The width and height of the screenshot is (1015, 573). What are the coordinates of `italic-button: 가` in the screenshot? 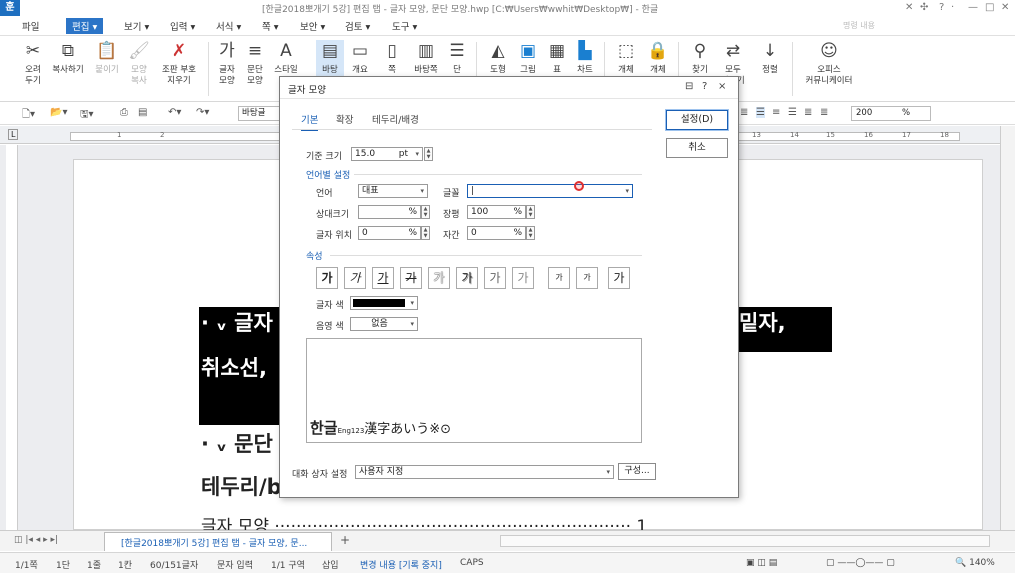 It's located at (355, 278).